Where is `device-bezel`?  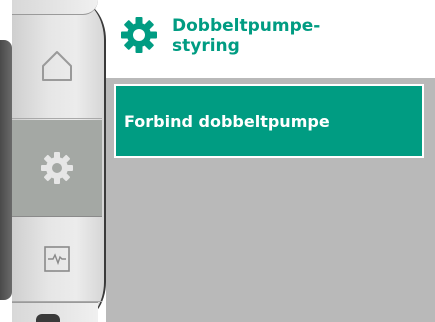 device-bezel is located at coordinates (6, 161).